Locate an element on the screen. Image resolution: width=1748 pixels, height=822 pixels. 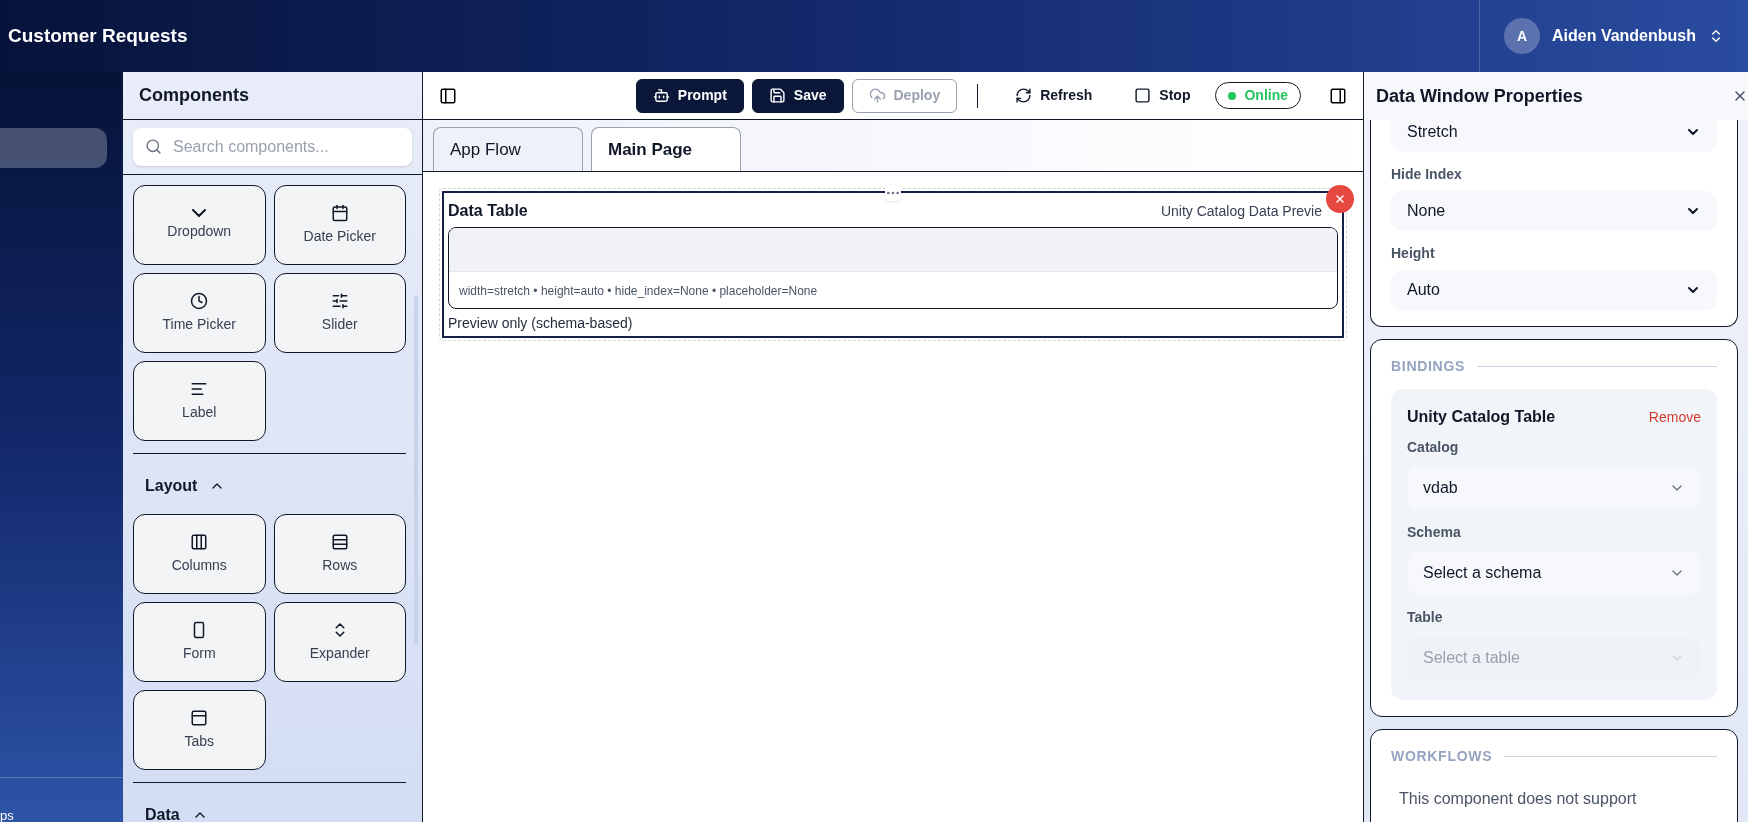
panel-right-icon is located at coordinates (1338, 95).